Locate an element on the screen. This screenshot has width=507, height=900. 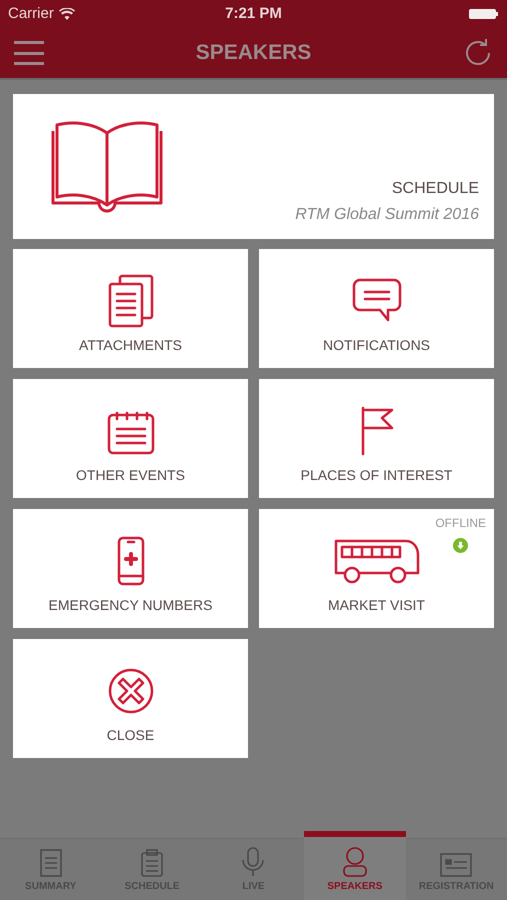
id-card-icon is located at coordinates (456, 865).